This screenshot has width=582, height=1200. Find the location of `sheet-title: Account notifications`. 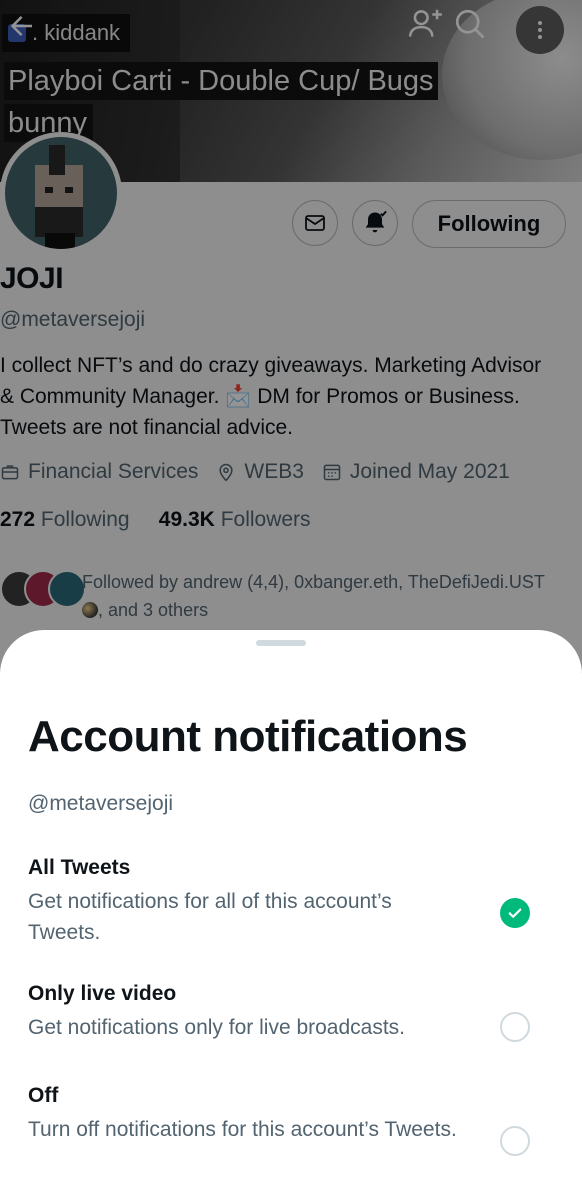

sheet-title: Account notifications is located at coordinates (248, 736).